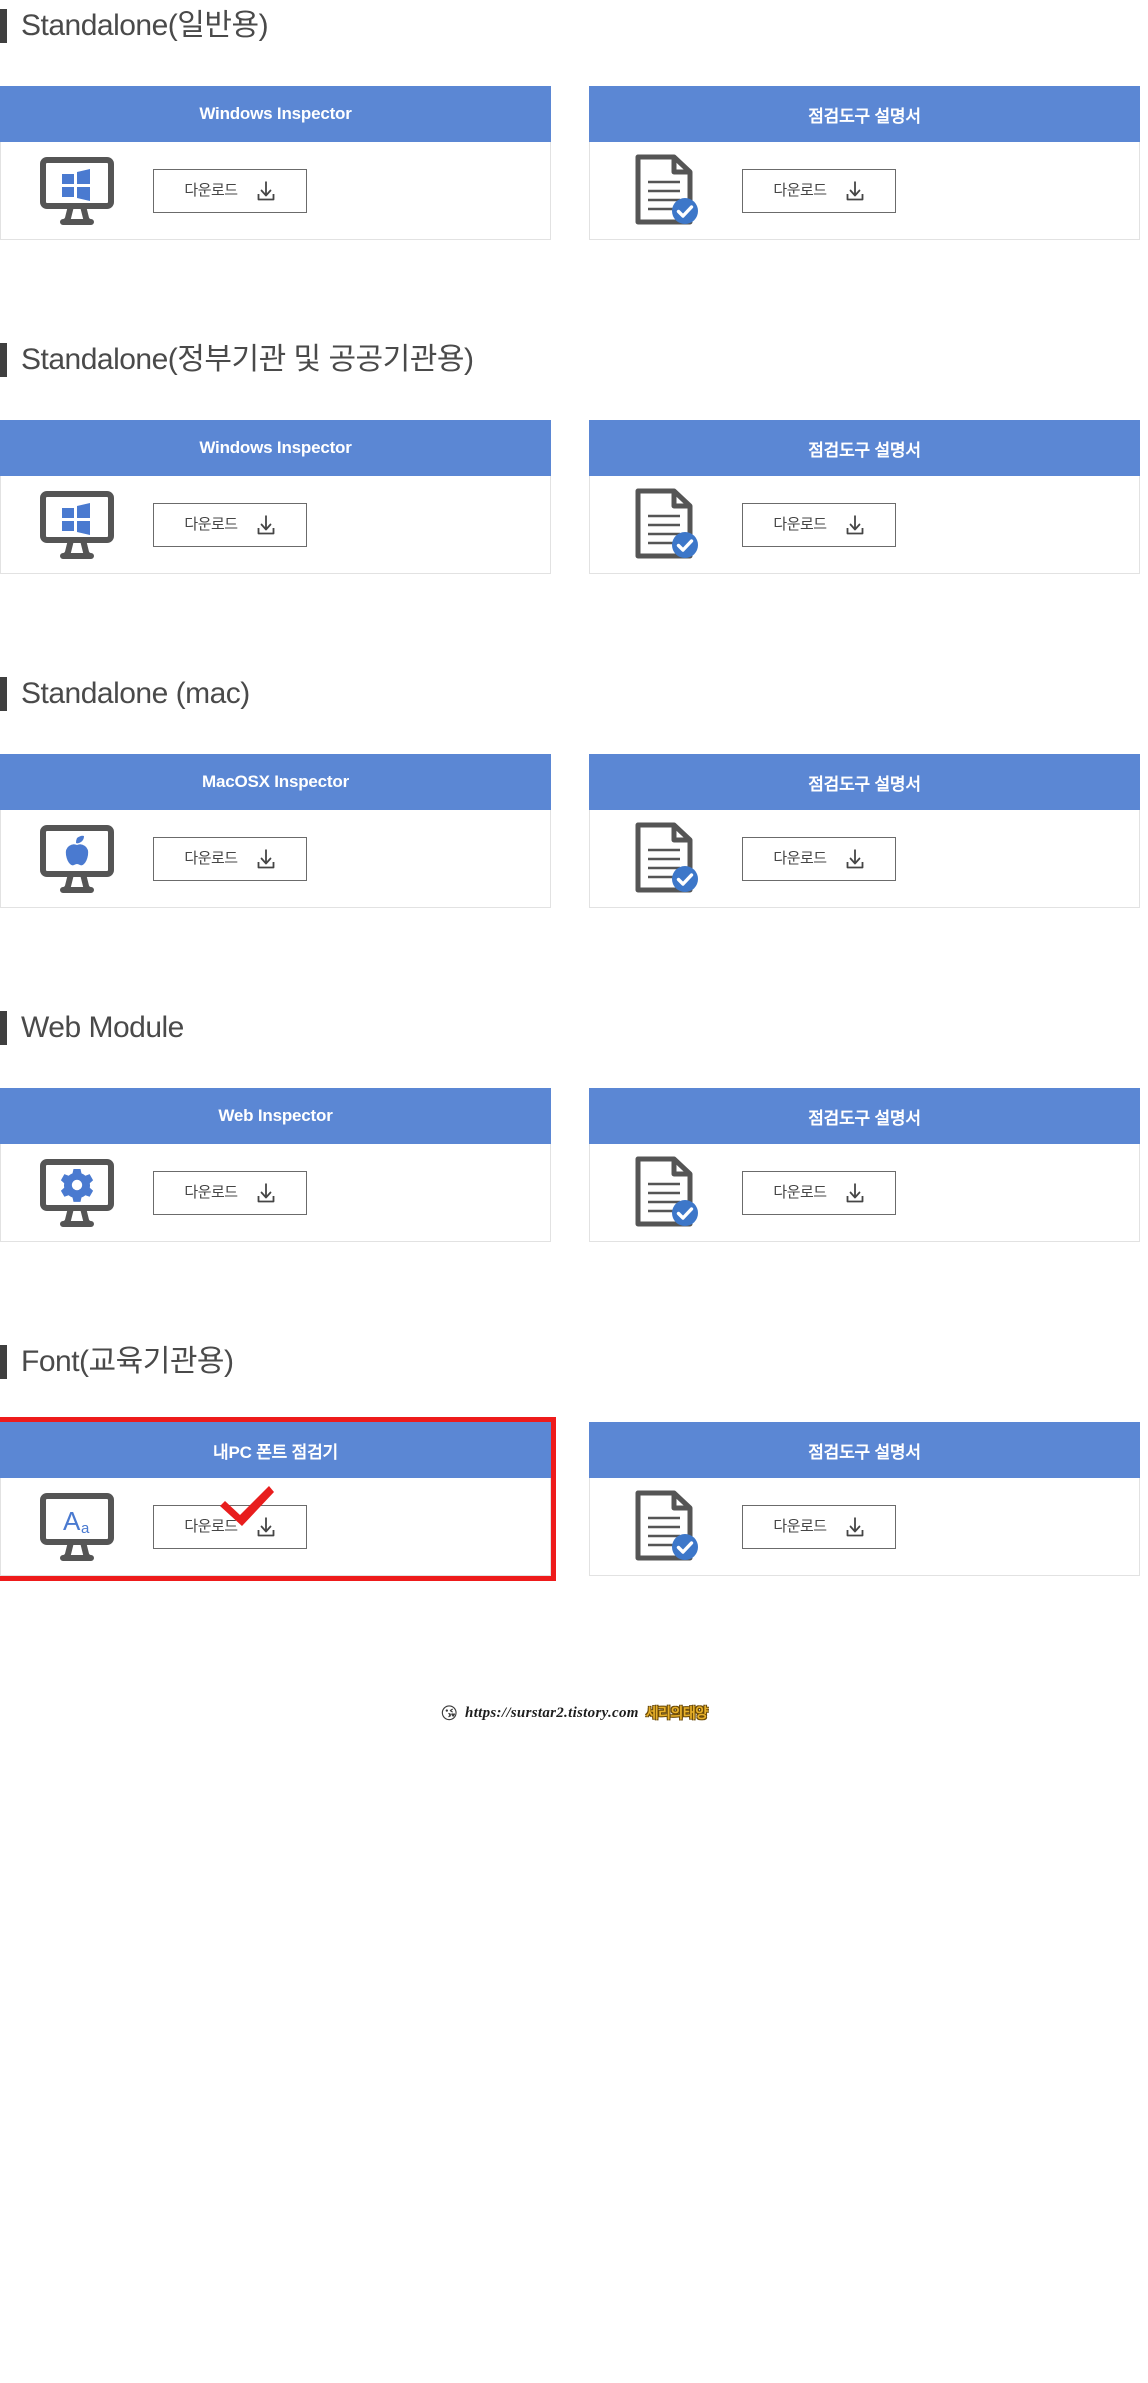  What do you see at coordinates (247, 359) in the screenshot?
I see `section-heading-label: Standalone(정부기관 및 공공기관용)` at bounding box center [247, 359].